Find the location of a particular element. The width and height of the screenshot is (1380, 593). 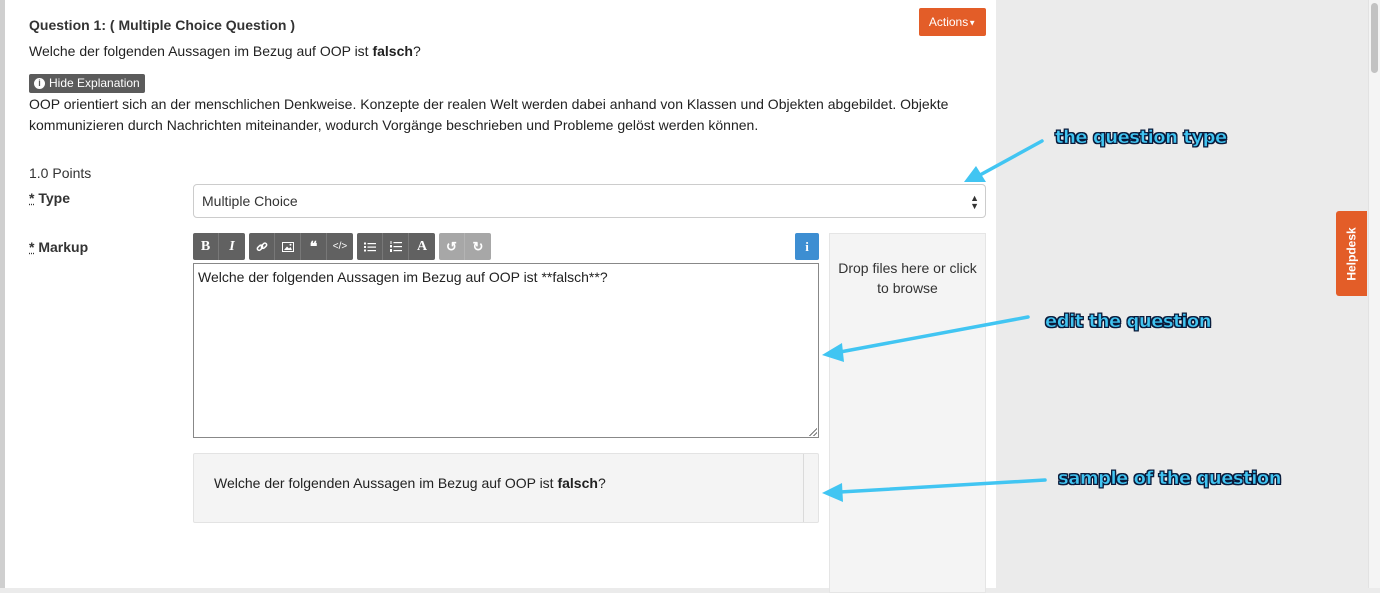

link-button is located at coordinates (262, 246).